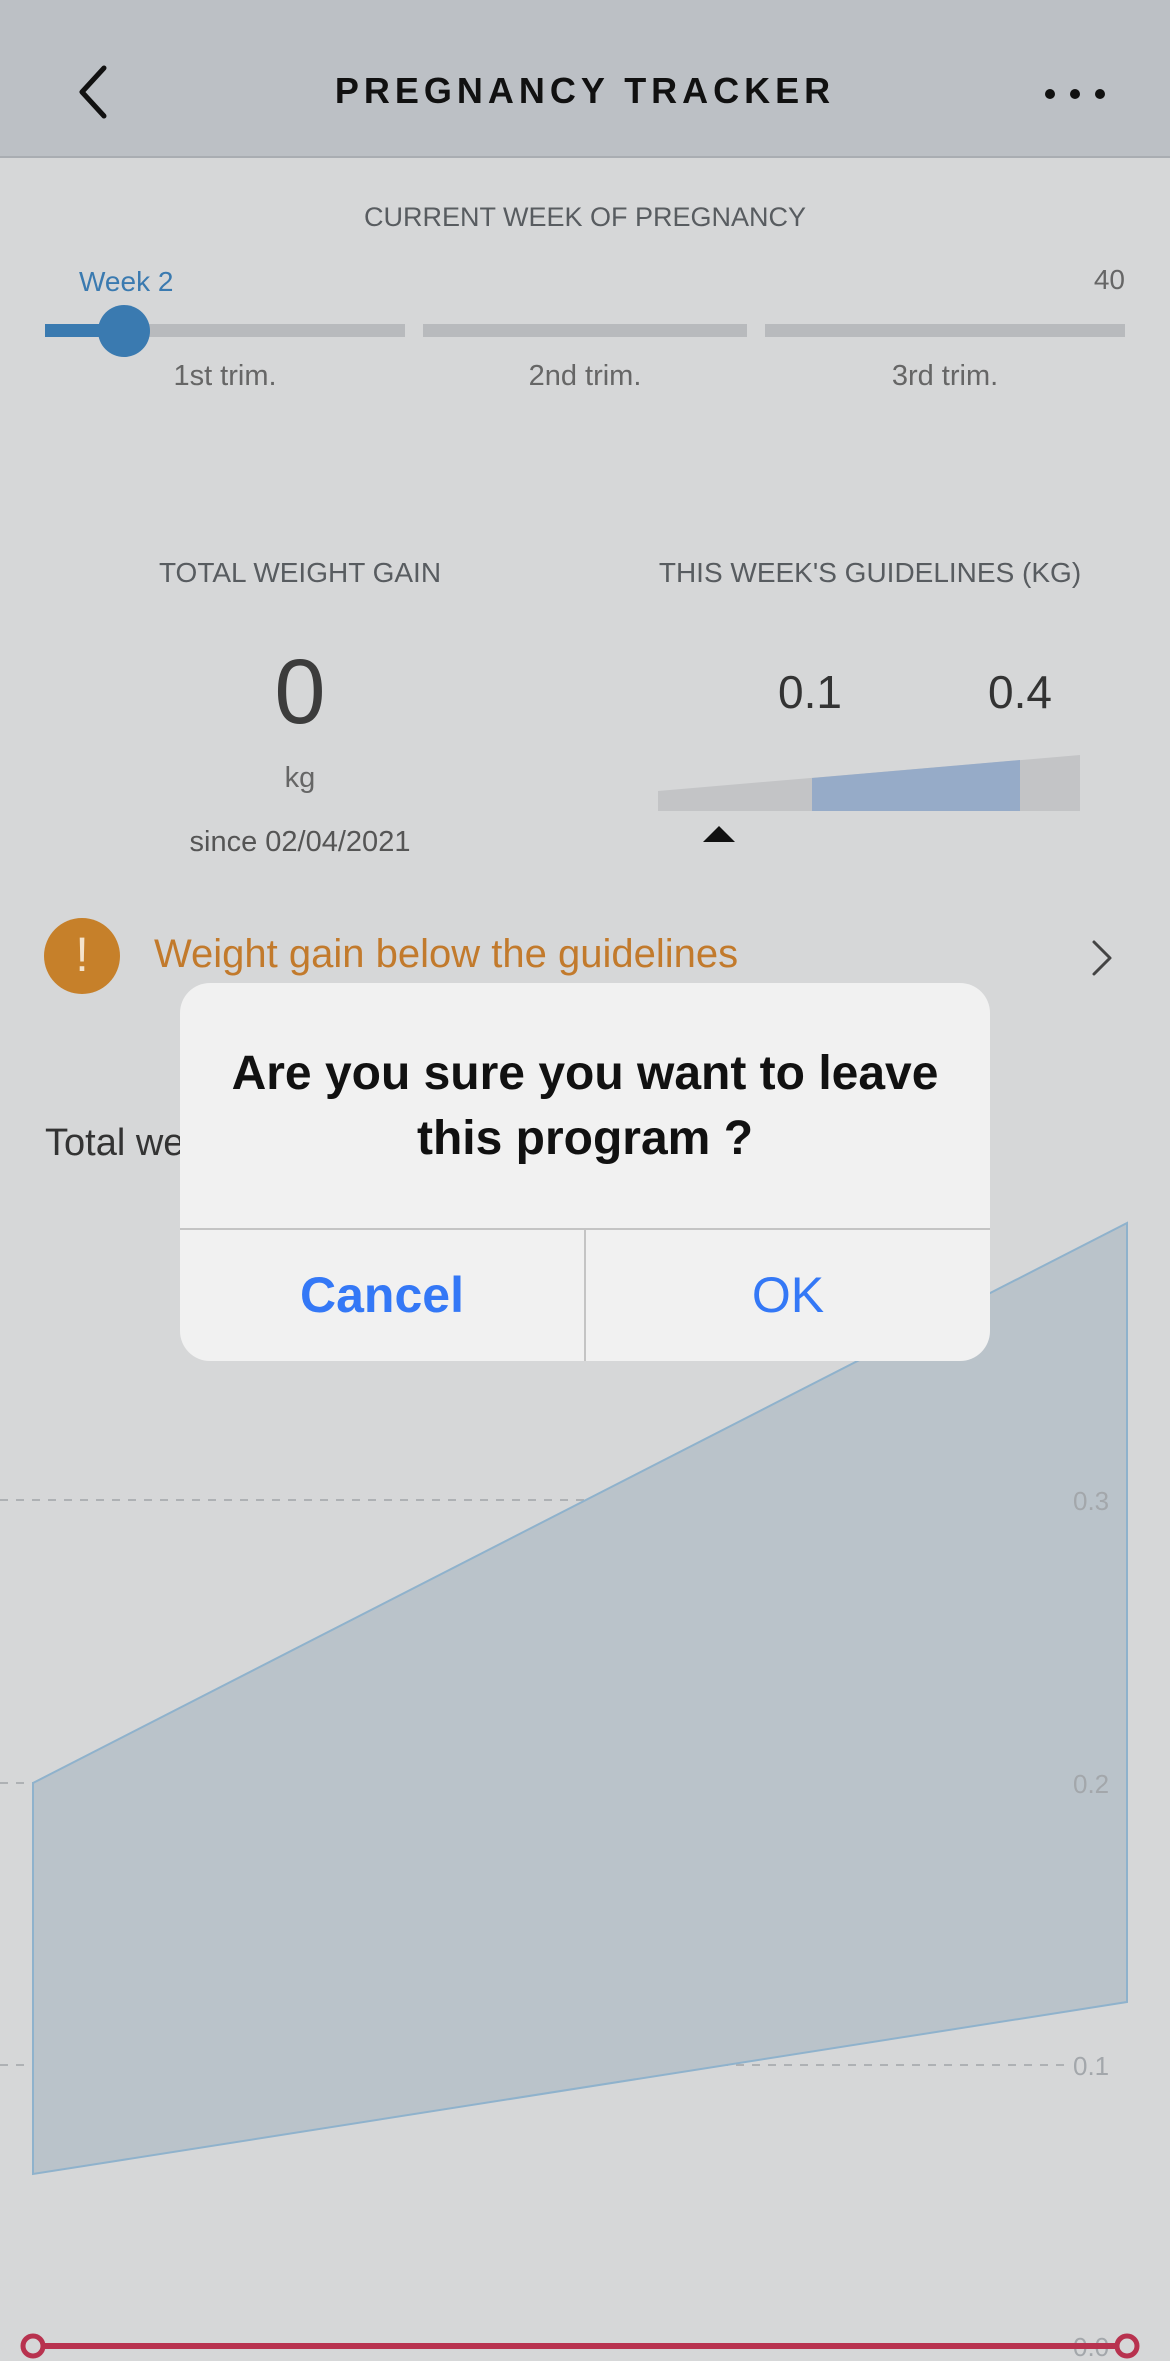 This screenshot has width=1170, height=2361. I want to click on cancel-button: Cancel, so click(382, 1295).